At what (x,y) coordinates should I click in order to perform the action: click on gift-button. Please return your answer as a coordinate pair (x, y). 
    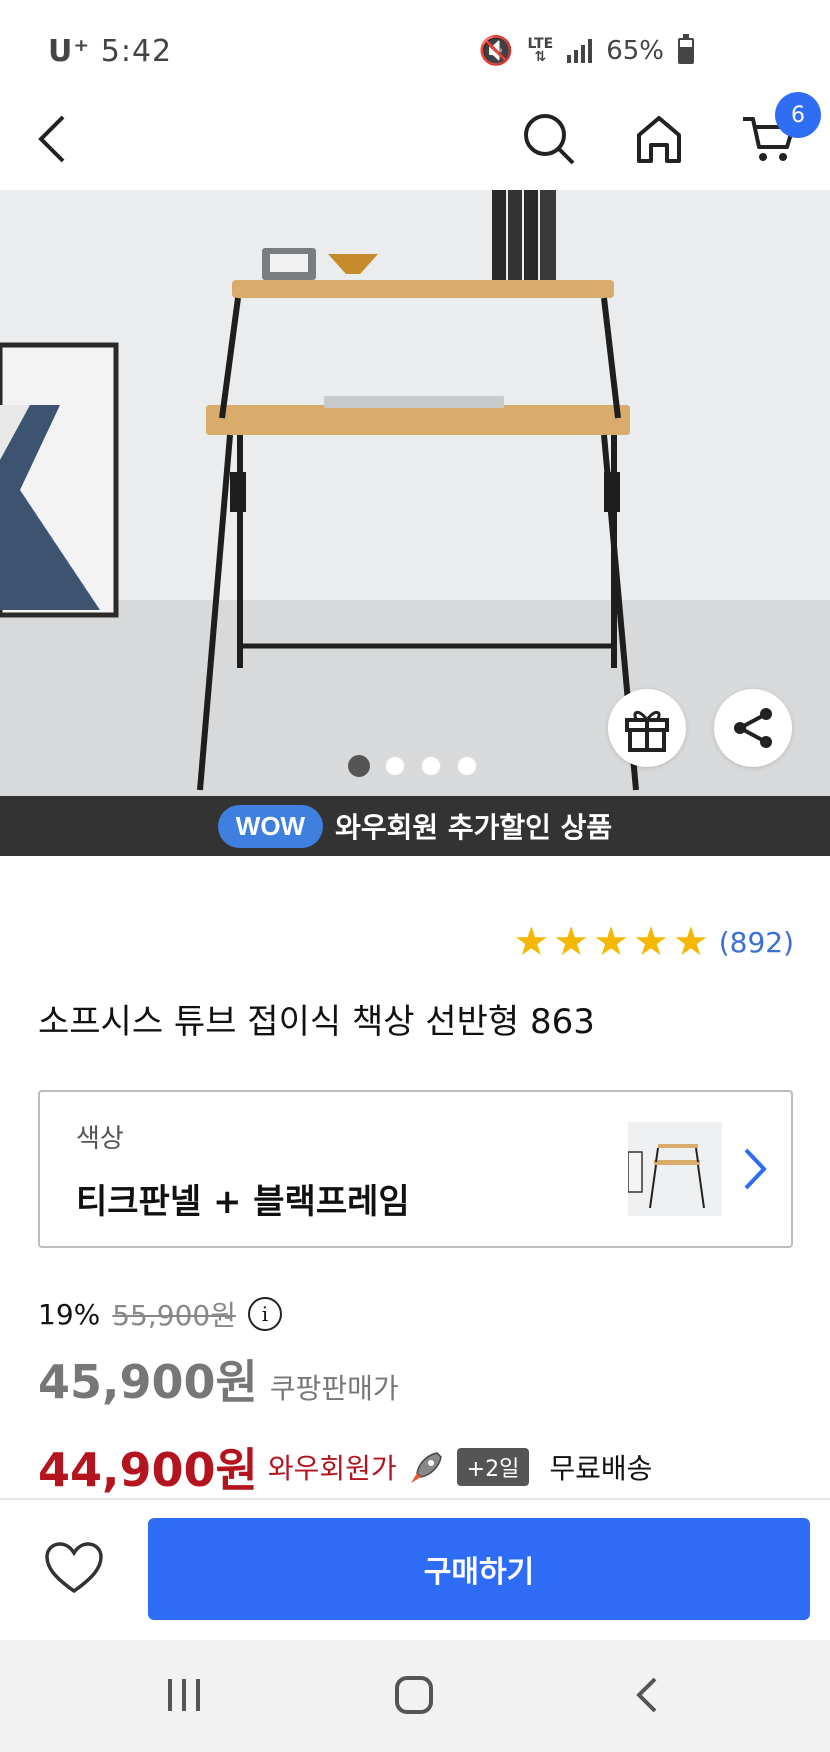
    Looking at the image, I should click on (647, 728).